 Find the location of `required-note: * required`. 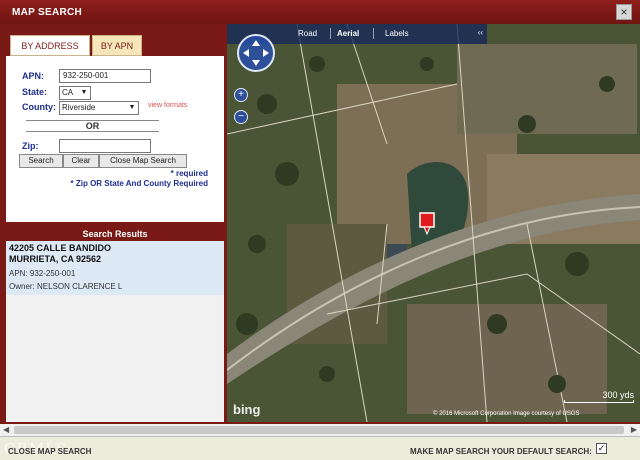

required-note: * required is located at coordinates (189, 173).